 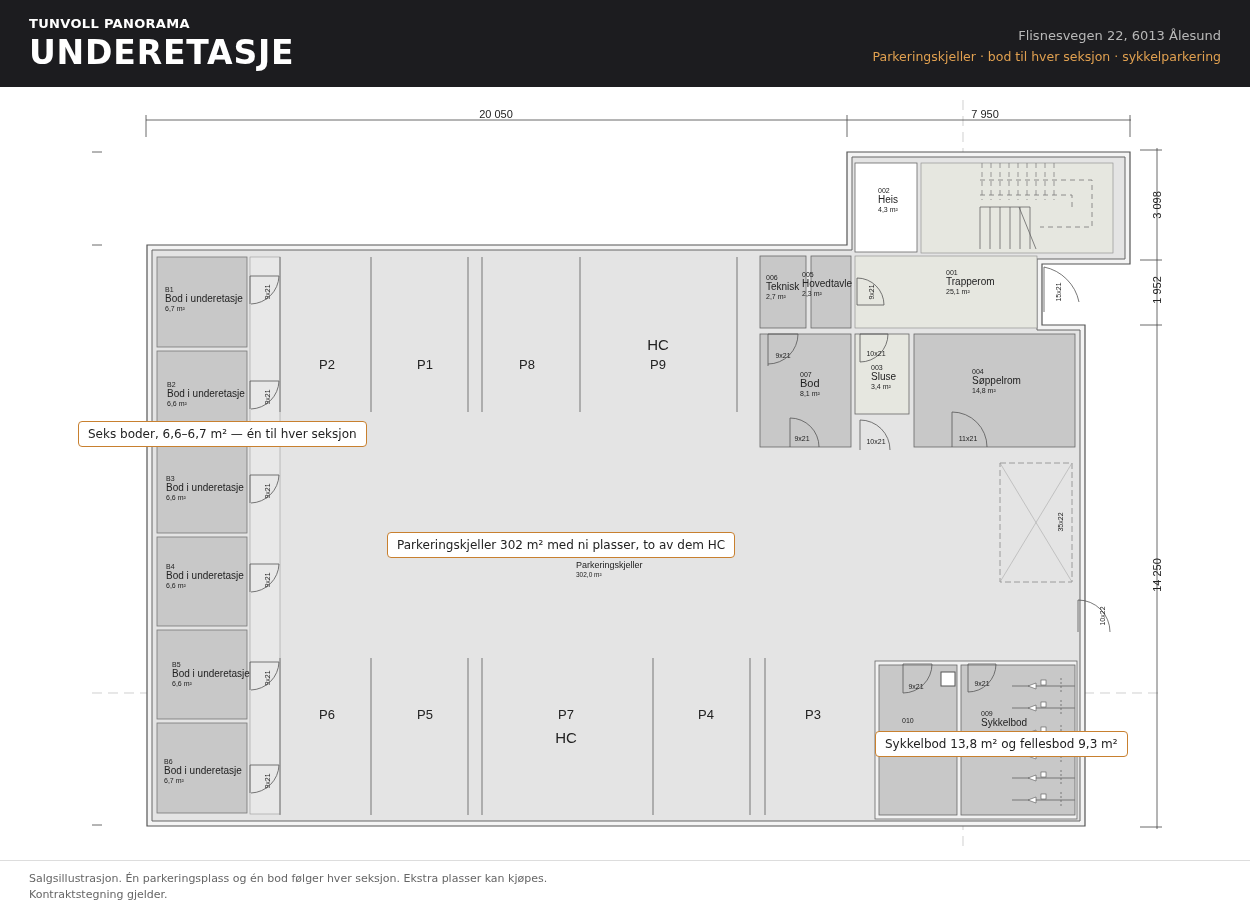 I want to click on parking-space-label: P8, so click(x=527, y=364).